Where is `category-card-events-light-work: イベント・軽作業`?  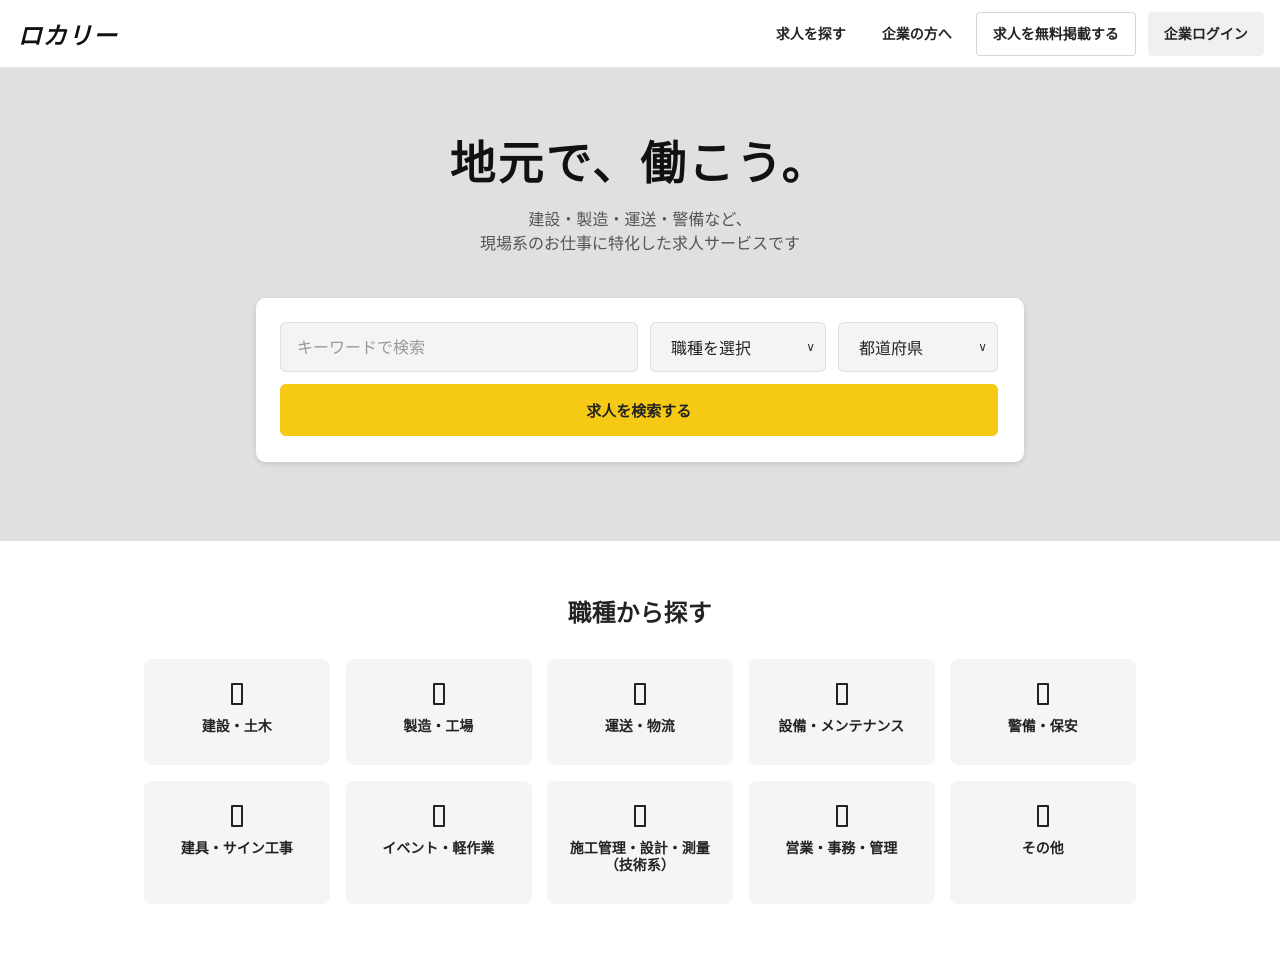
category-card-events-light-work: イベント・軽作業 is located at coordinates (438, 842).